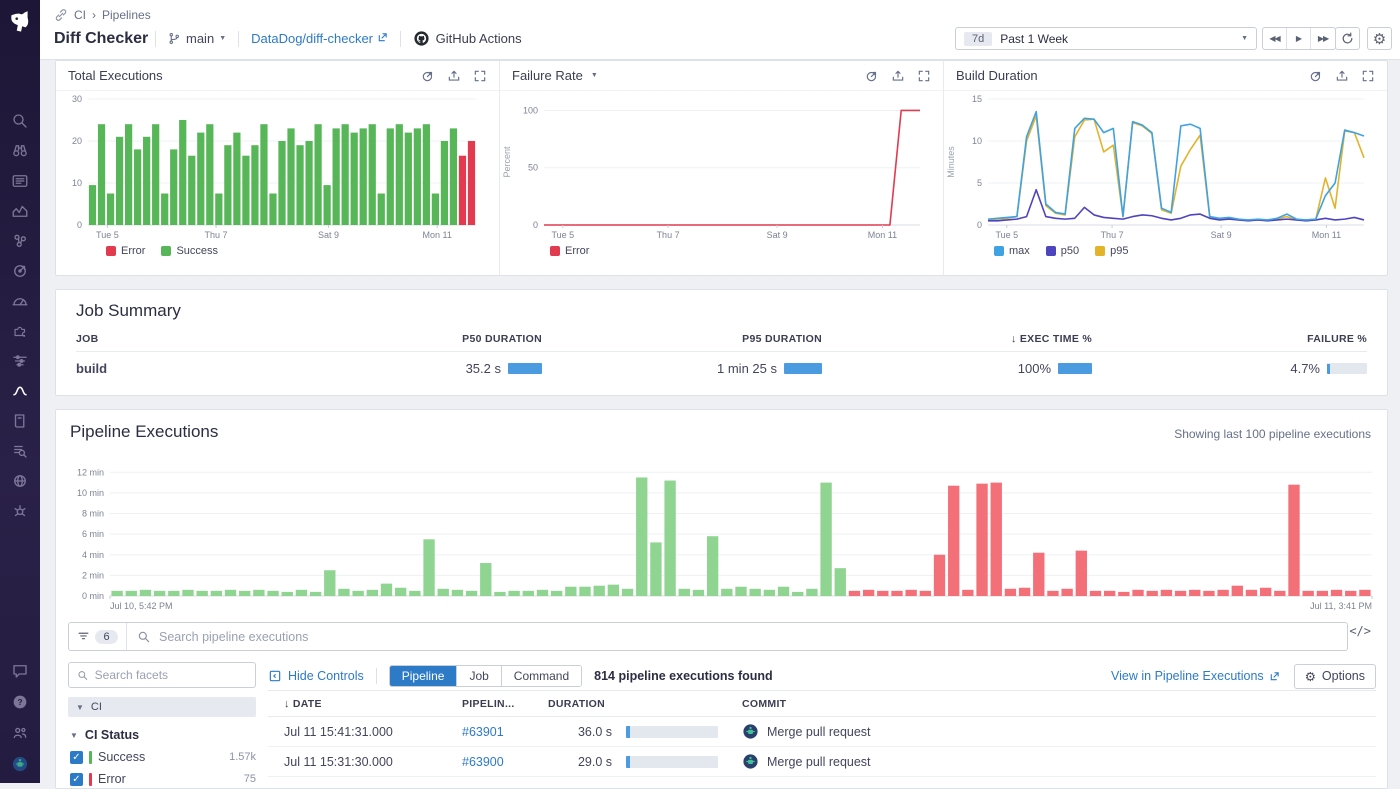 The width and height of the screenshot is (1400, 789). I want to click on dashboards-icon, so click(20, 301).